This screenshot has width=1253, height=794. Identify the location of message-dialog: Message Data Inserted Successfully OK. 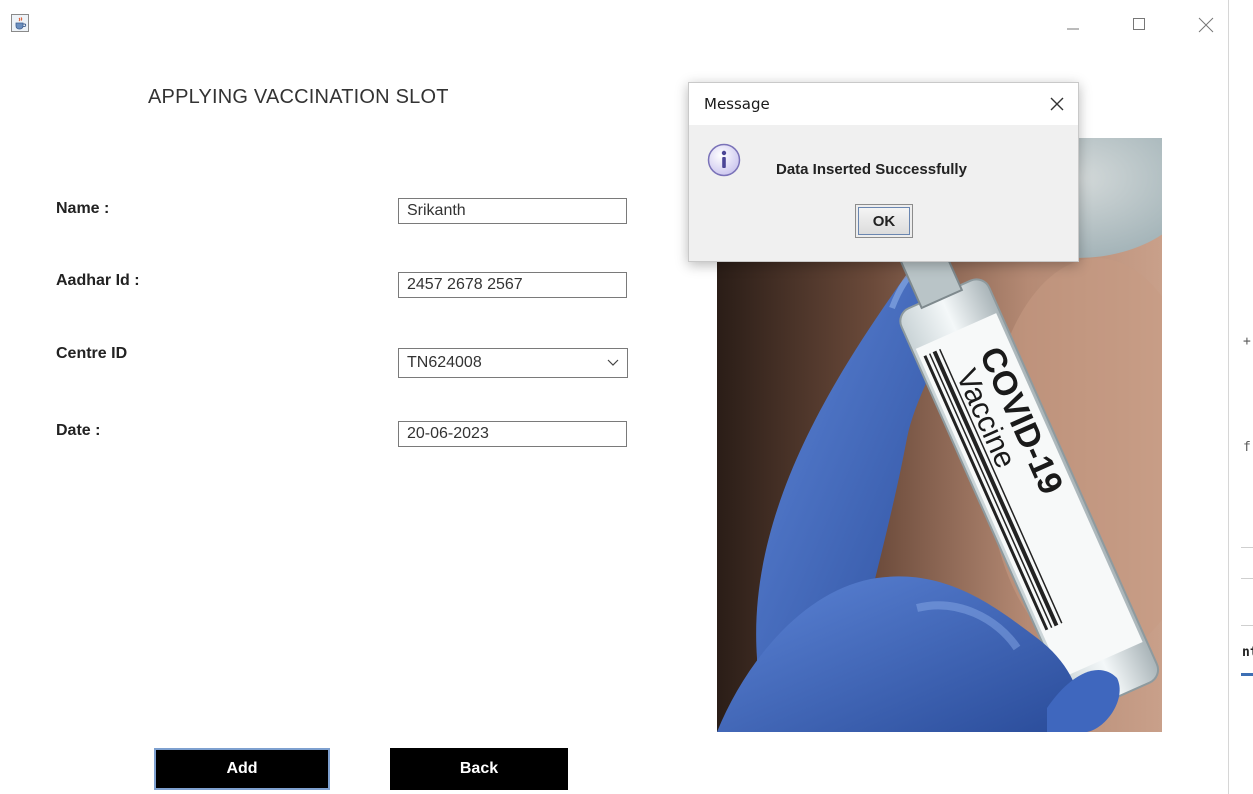
(883, 172).